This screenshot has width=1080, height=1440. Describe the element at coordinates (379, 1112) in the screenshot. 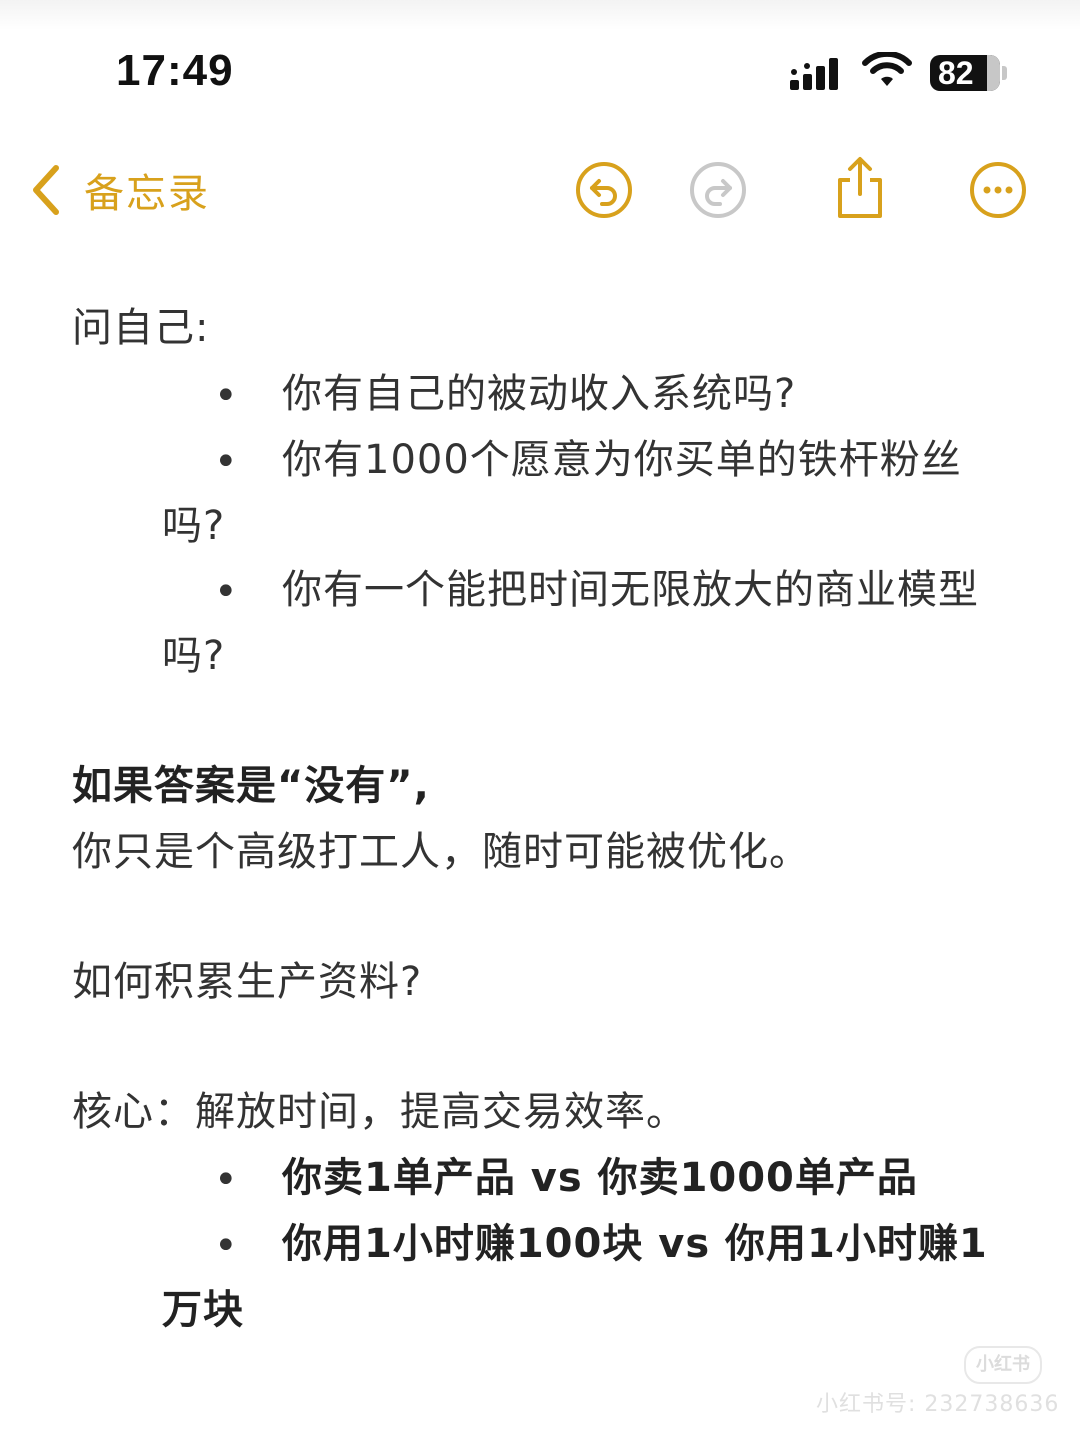

I see `core-line: 核心：解放时间，提高交易效率。` at that location.